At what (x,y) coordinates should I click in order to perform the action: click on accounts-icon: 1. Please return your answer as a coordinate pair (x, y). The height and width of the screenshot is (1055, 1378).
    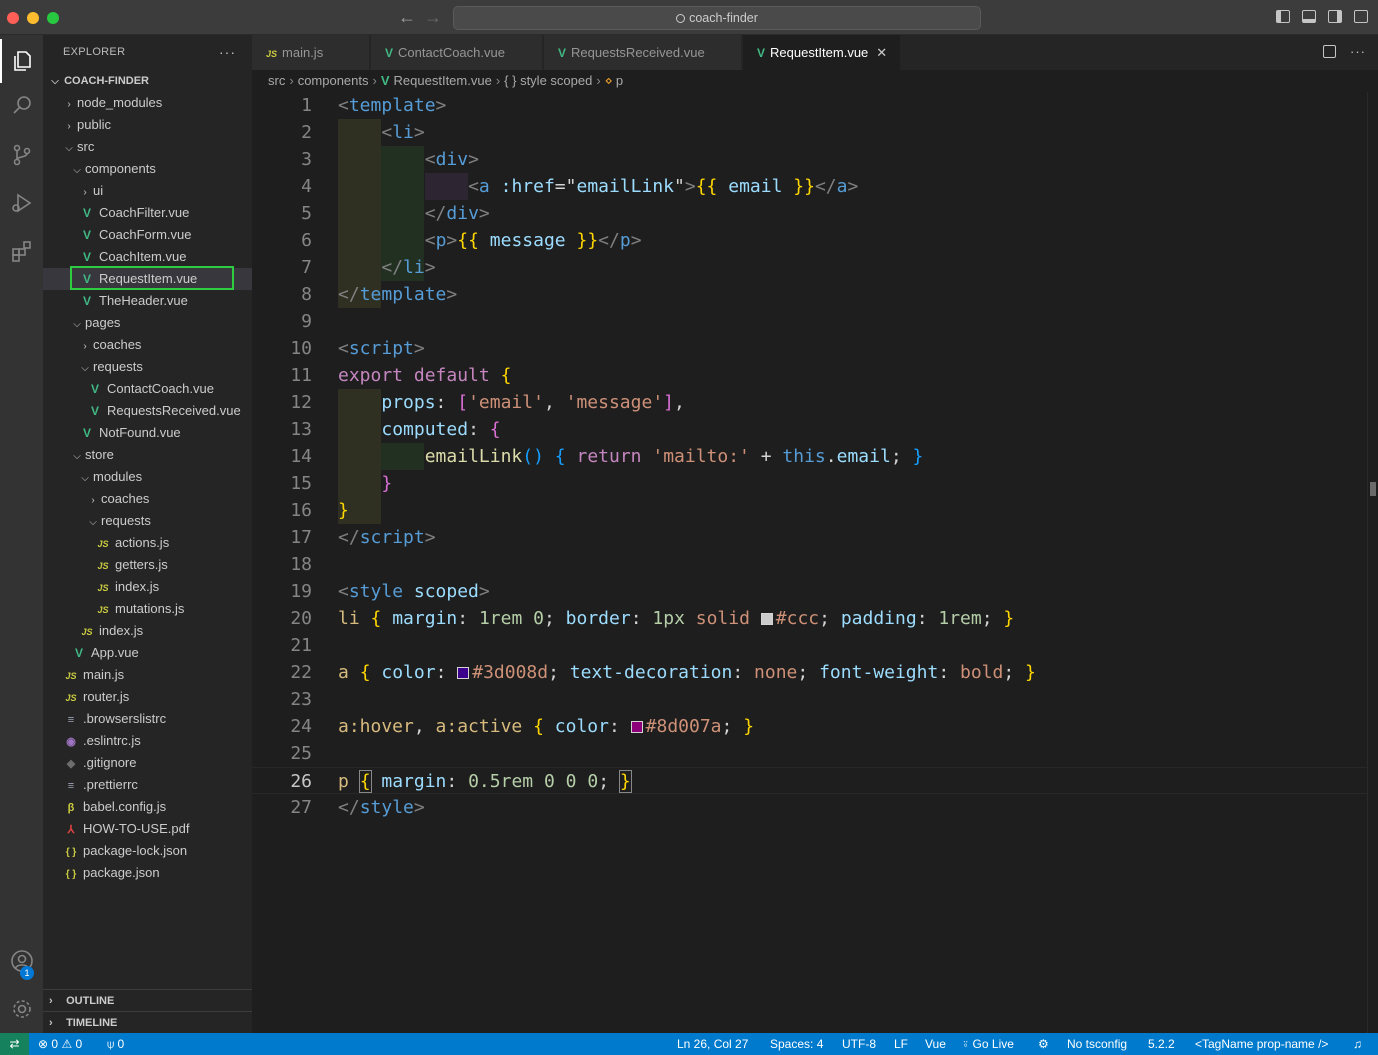
    Looking at the image, I should click on (21, 961).